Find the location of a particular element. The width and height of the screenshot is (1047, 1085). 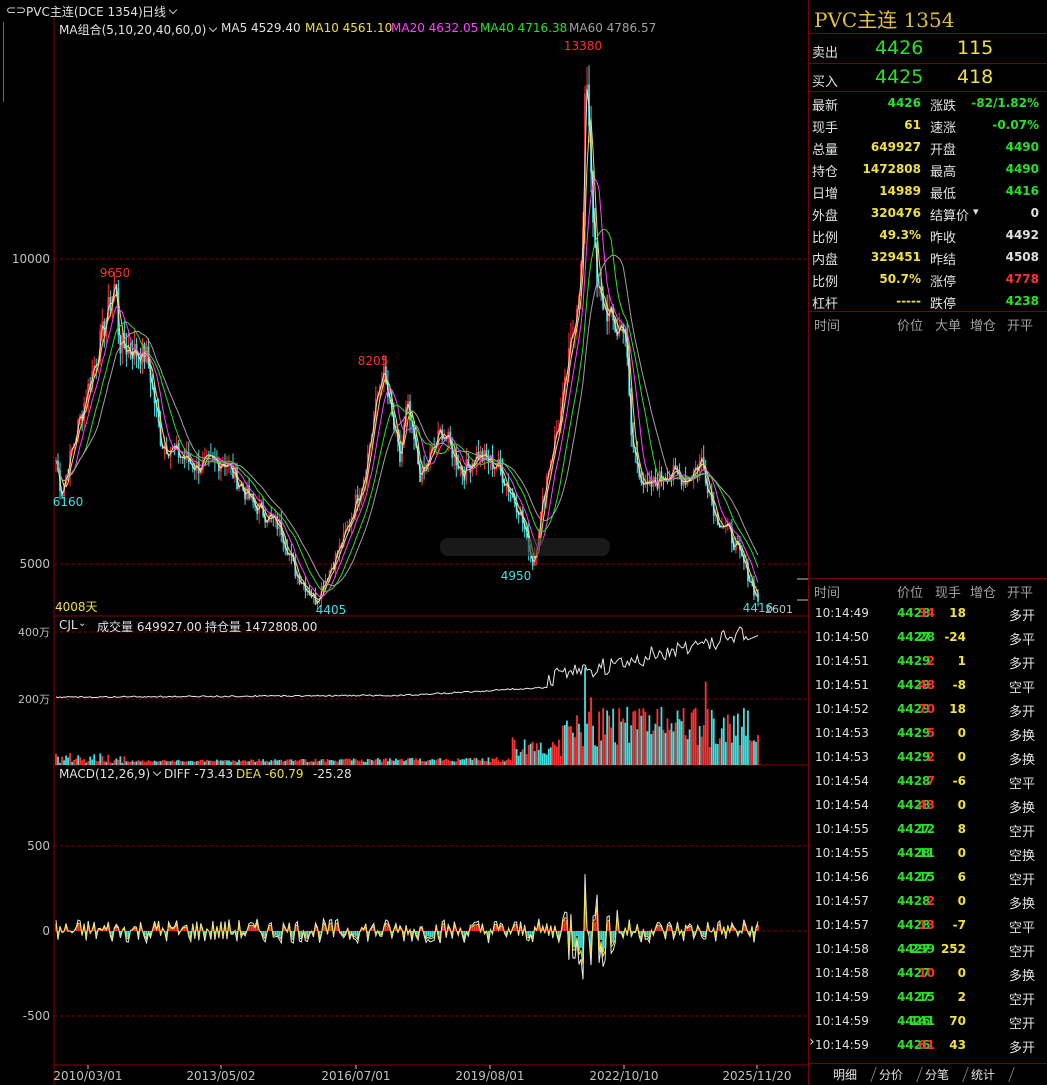

column-header: 增仓 is located at coordinates (983, 593).